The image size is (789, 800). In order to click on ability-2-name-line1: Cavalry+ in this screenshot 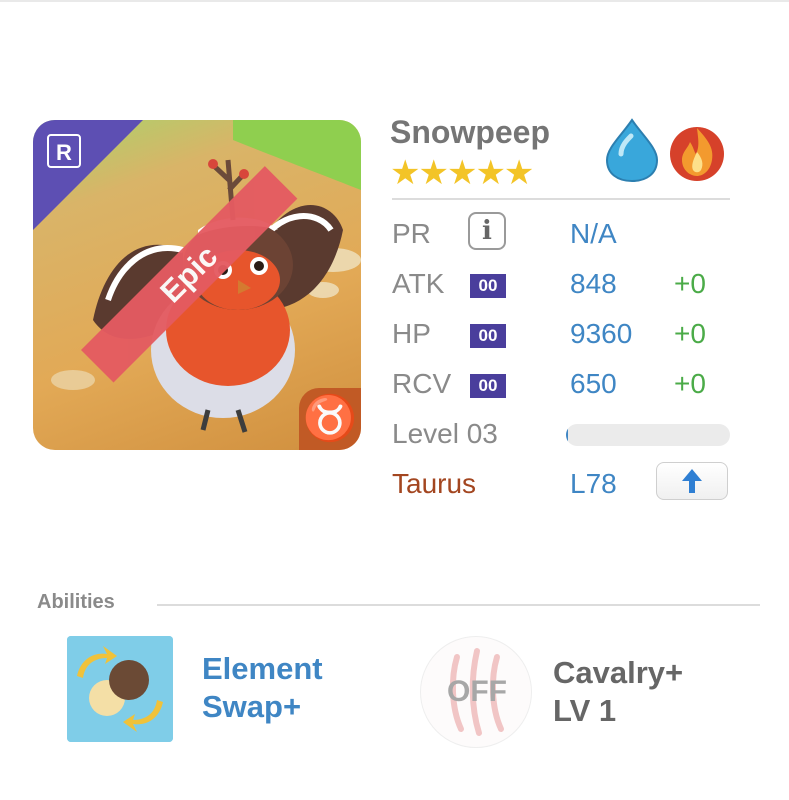, I will do `click(618, 672)`.